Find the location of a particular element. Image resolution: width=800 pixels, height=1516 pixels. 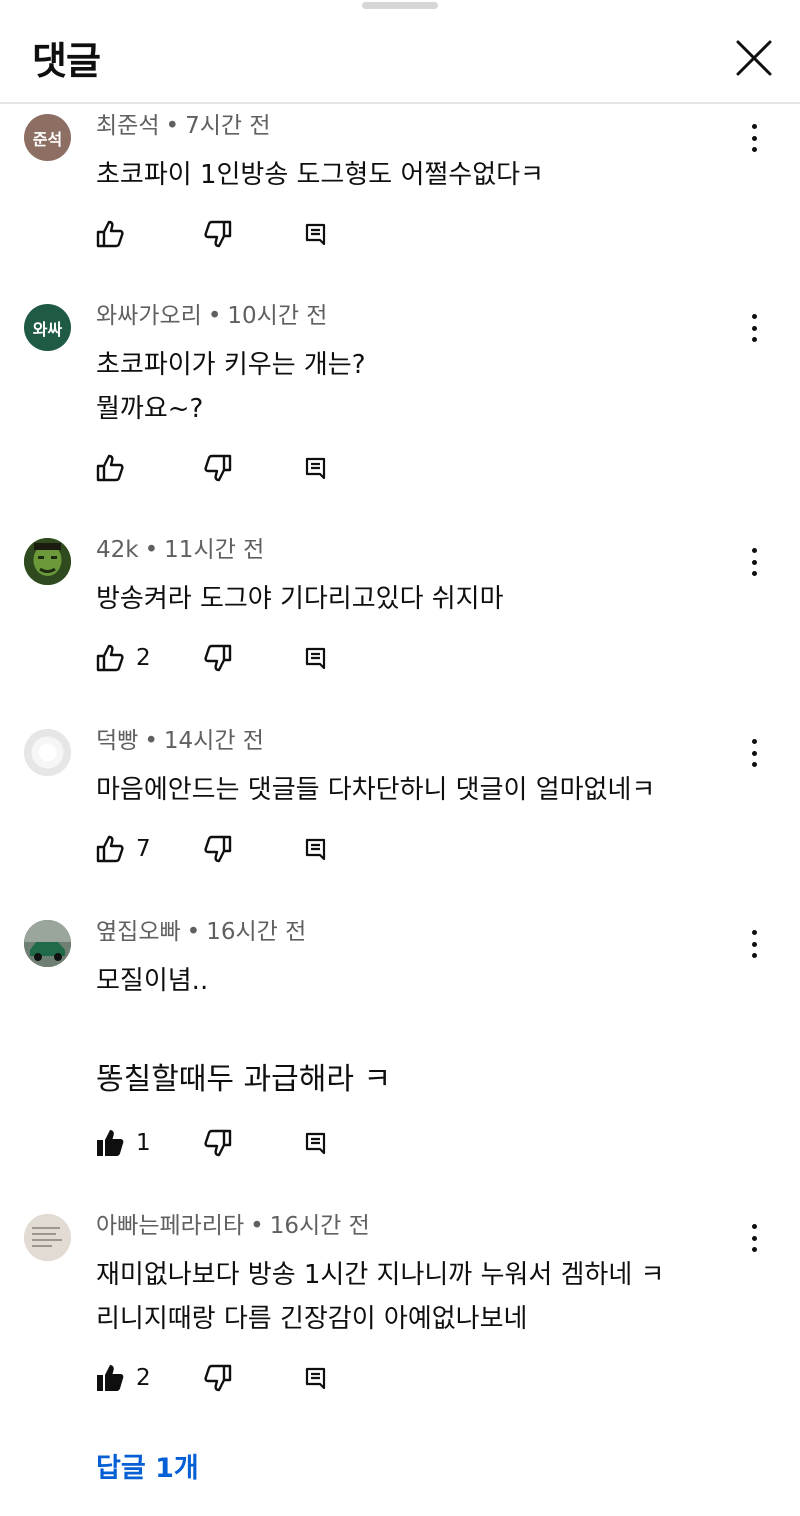

like-count: 7 is located at coordinates (143, 849).